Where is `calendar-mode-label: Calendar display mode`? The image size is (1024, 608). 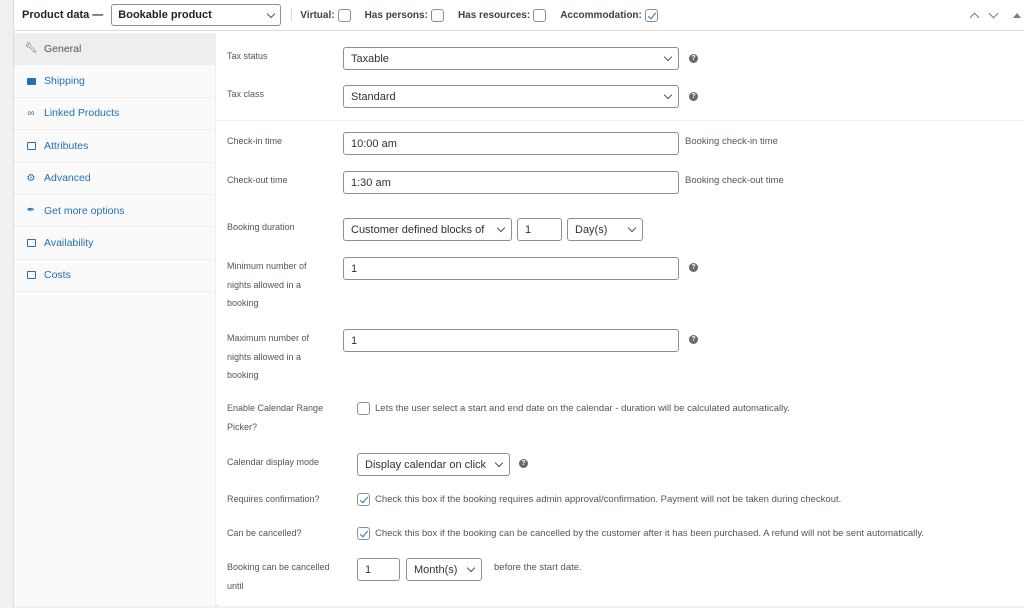
calendar-mode-label: Calendar display mode is located at coordinates (273, 462).